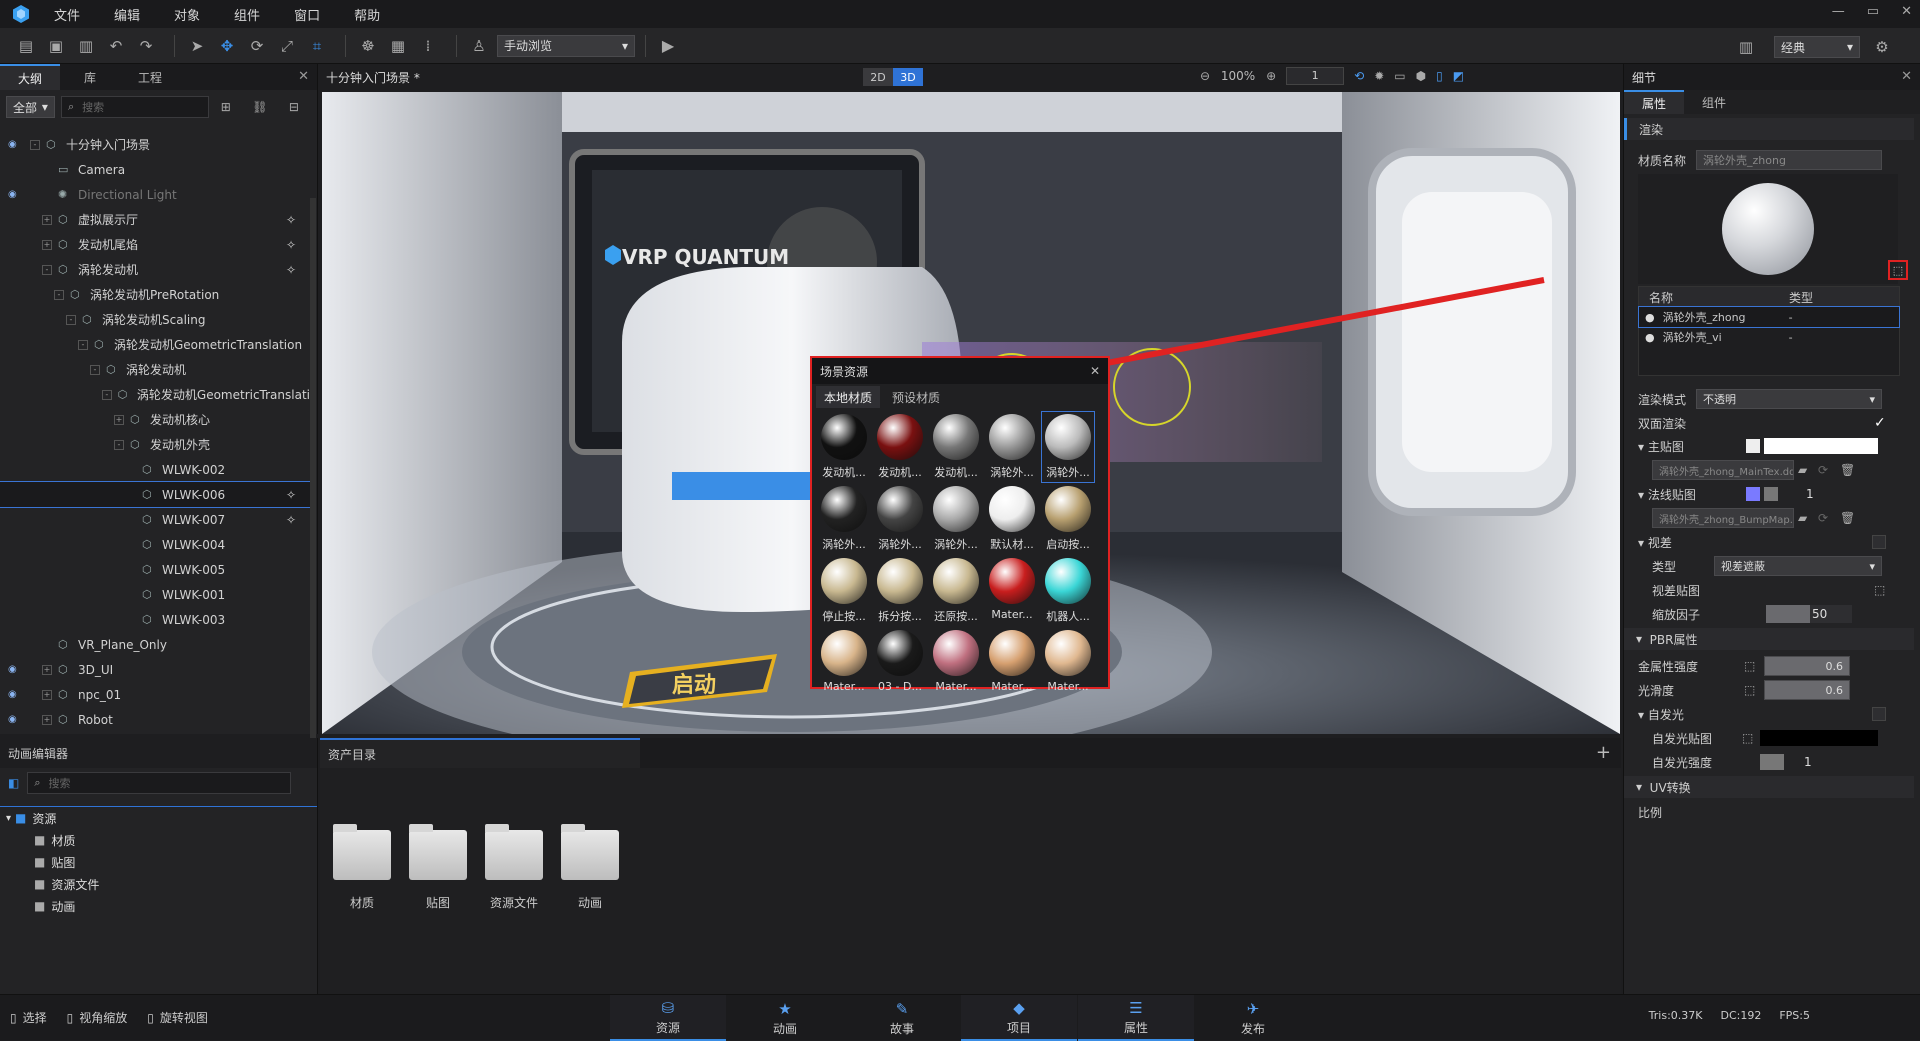  What do you see at coordinates (848, 397) in the screenshot?
I see `tab-local-materials: 本地材质` at bounding box center [848, 397].